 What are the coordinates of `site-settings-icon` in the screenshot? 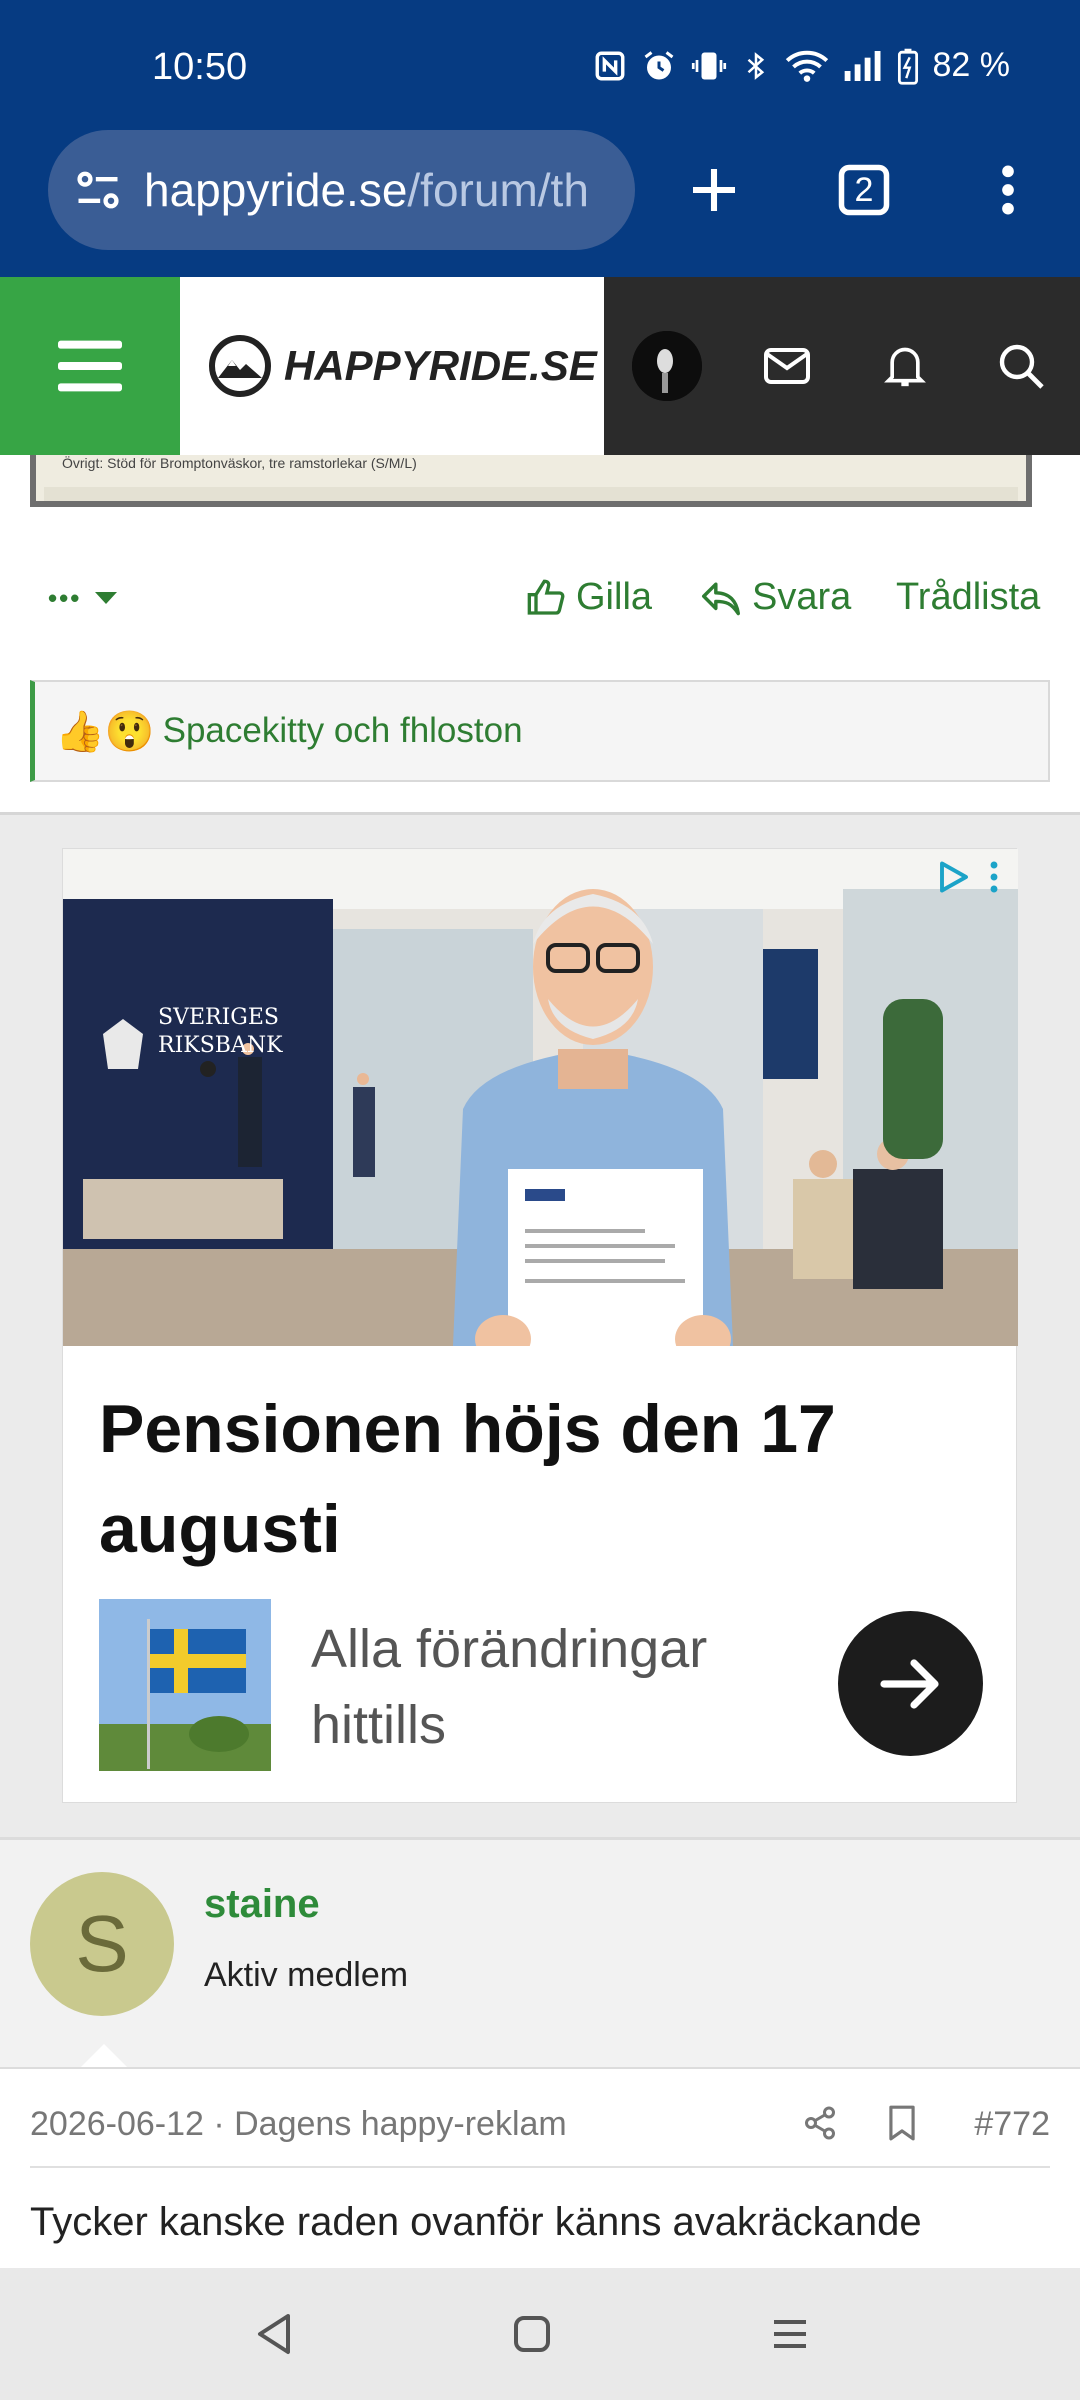 It's located at (98, 190).